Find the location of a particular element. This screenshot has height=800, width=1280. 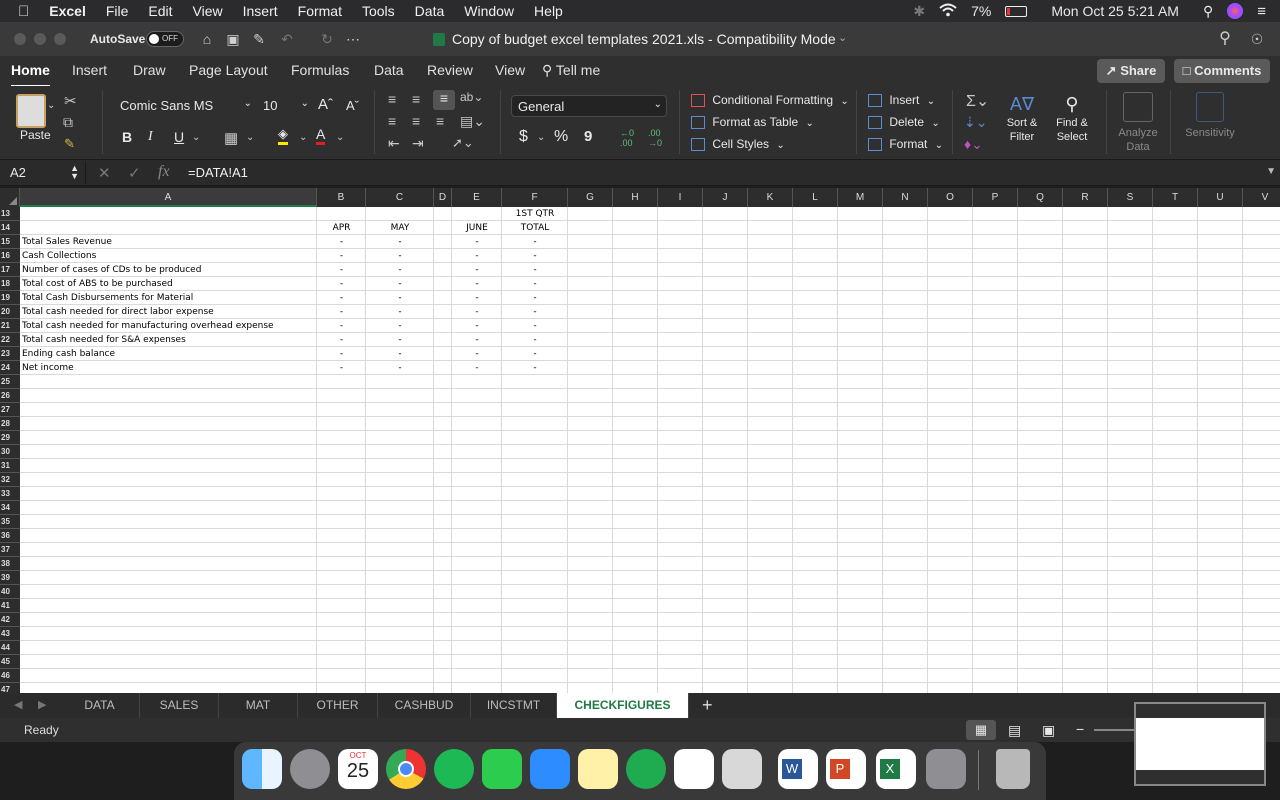

increase-font-size-icon: Aˆ is located at coordinates (325, 104).